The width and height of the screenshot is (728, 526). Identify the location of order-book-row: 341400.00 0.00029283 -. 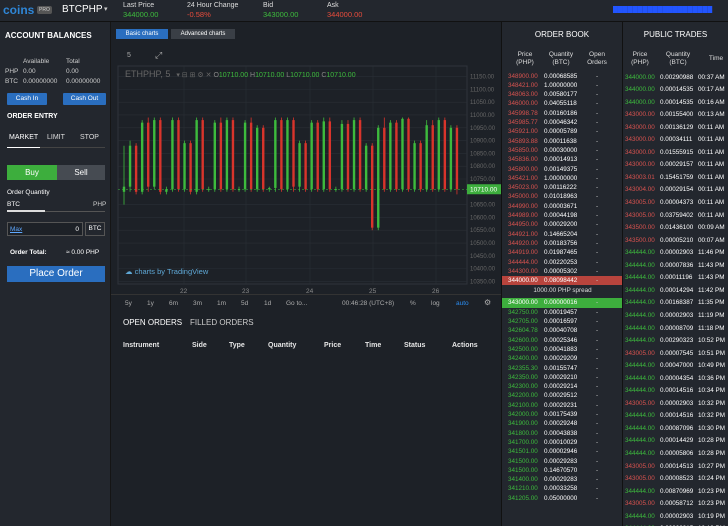
(562, 479).